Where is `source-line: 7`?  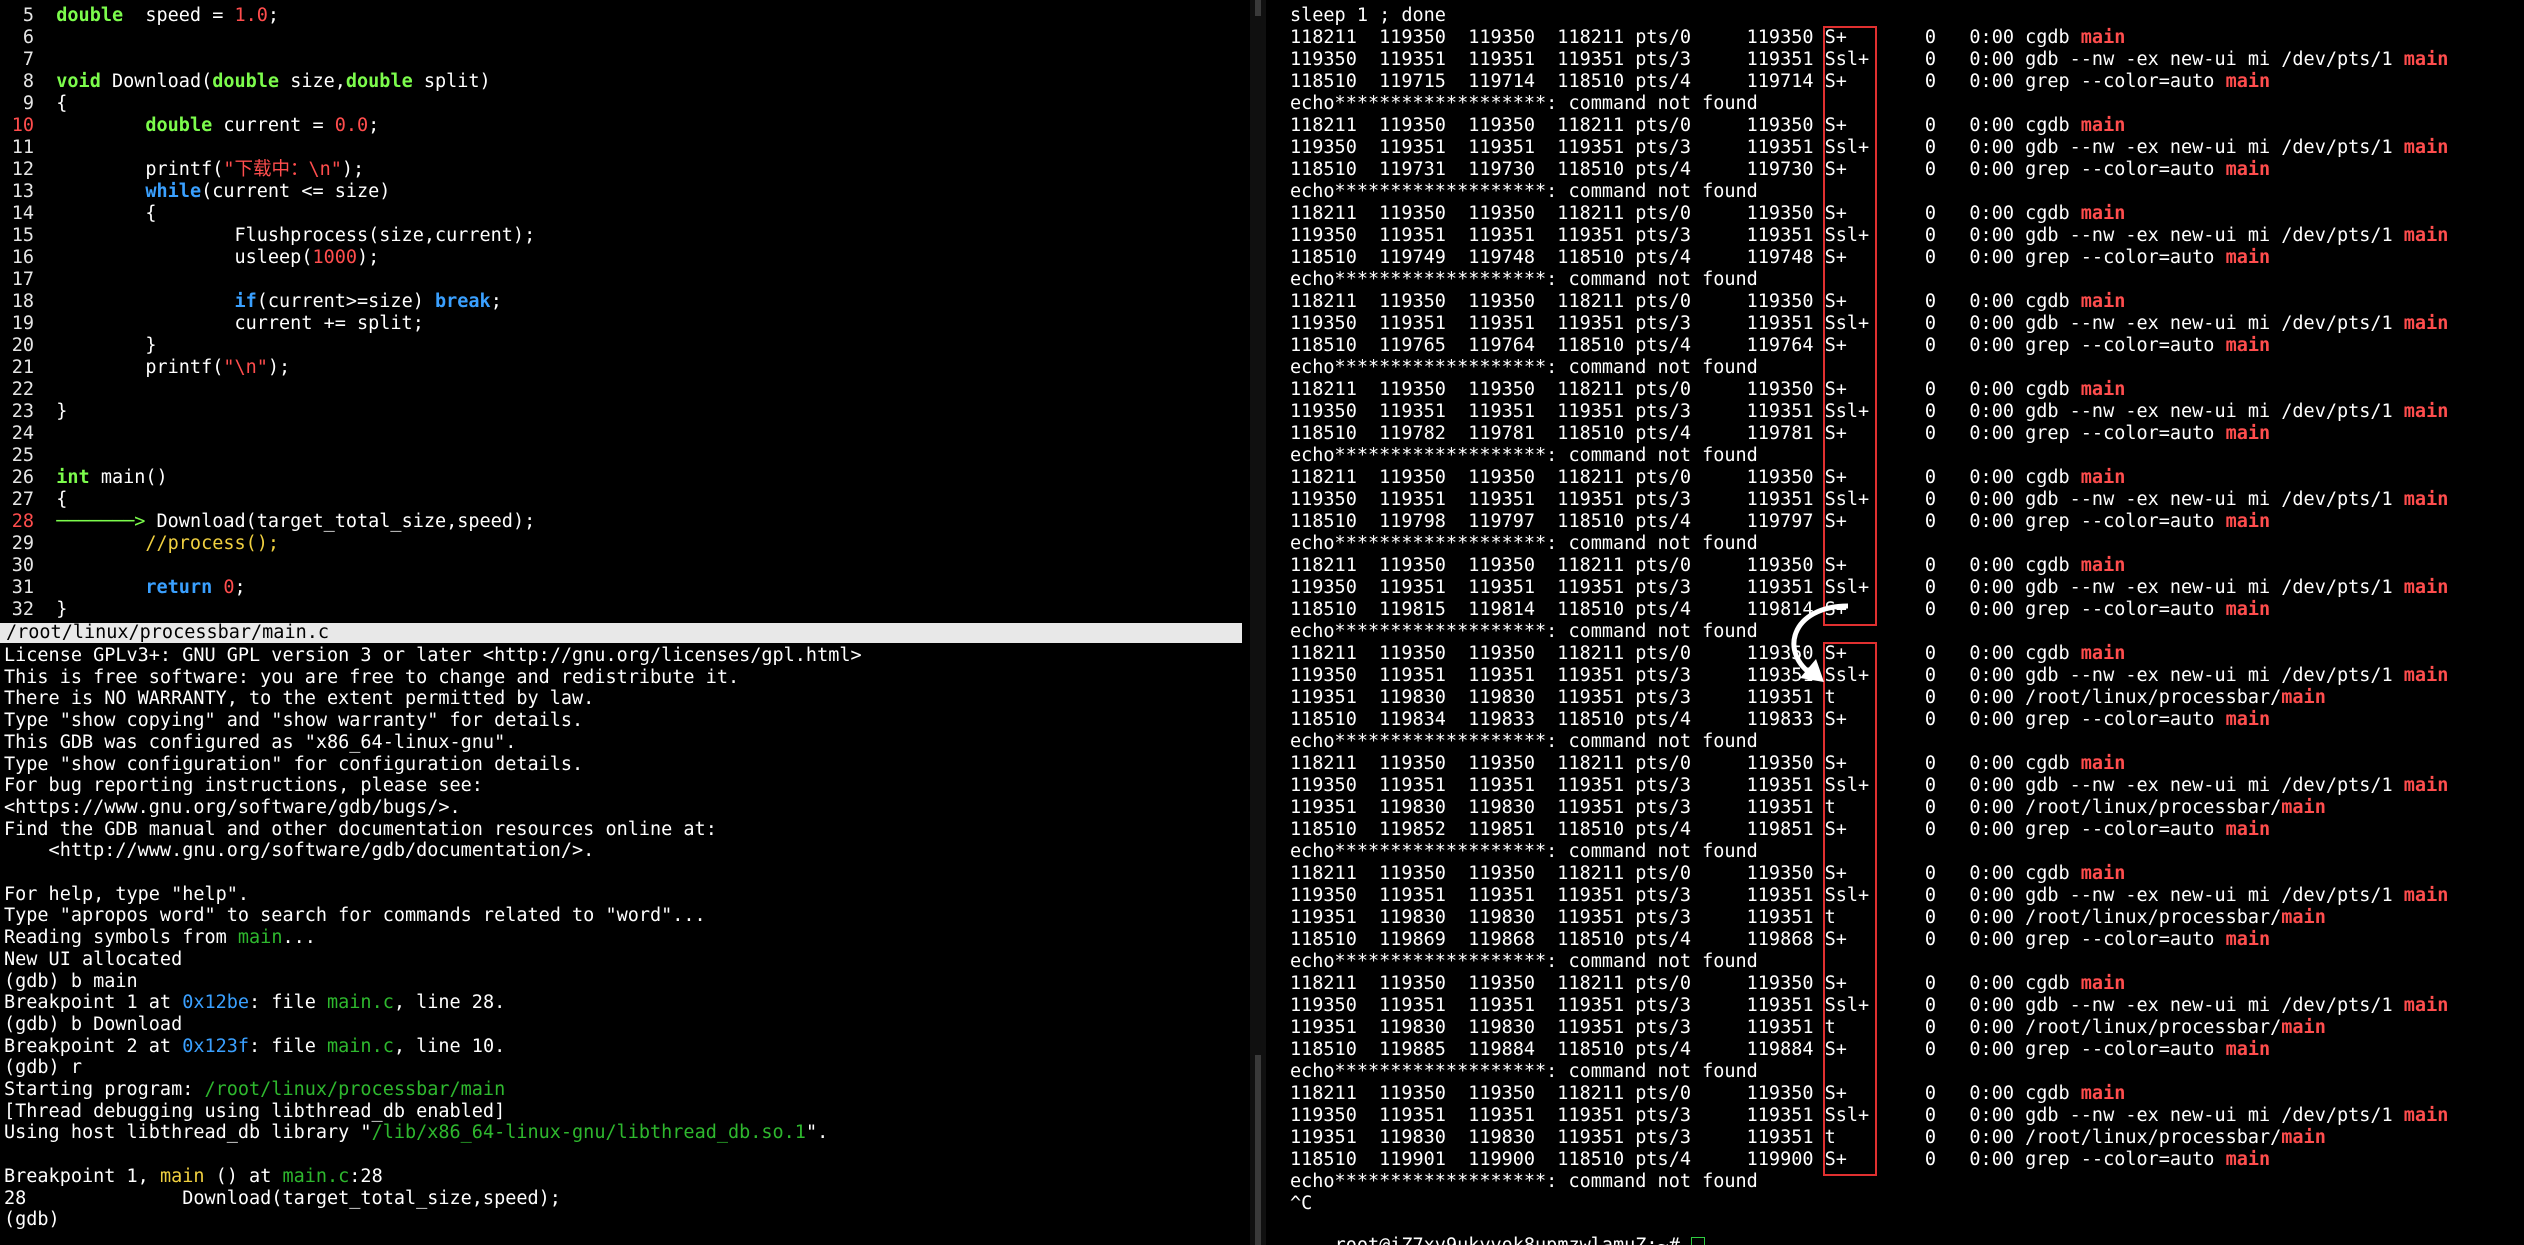
source-line: 7 is located at coordinates (30, 60).